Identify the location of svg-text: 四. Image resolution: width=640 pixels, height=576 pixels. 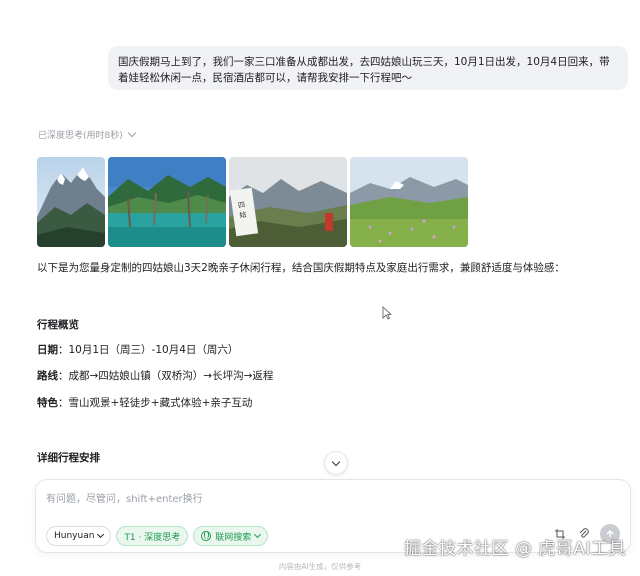
(242, 205).